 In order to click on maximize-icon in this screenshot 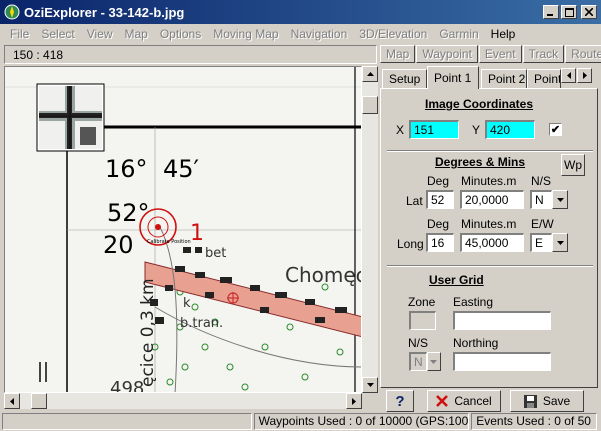, I will do `click(569, 12)`.